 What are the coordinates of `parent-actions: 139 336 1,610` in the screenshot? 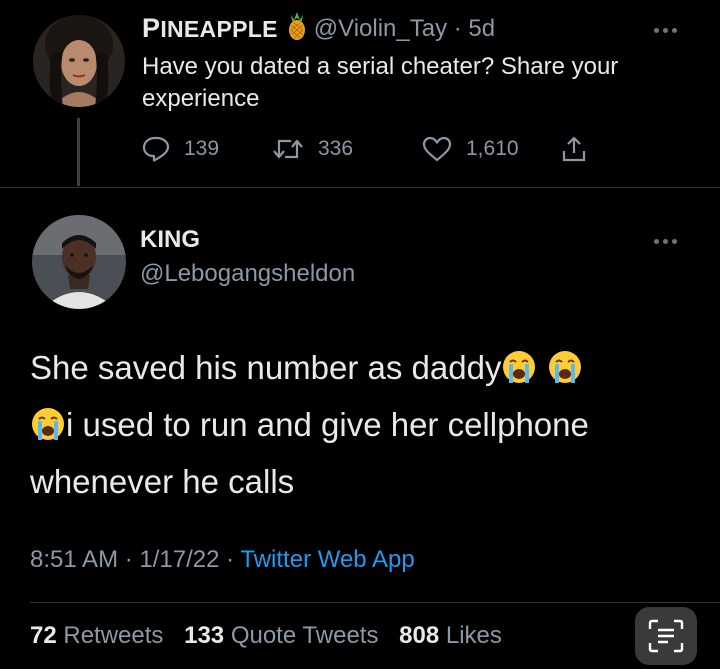 It's located at (372, 149).